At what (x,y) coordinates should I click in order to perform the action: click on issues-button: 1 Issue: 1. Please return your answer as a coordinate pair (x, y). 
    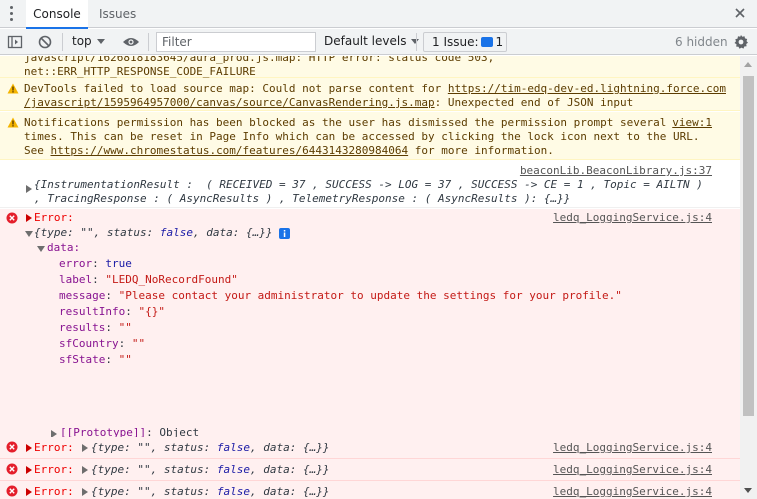
    Looking at the image, I should click on (465, 42).